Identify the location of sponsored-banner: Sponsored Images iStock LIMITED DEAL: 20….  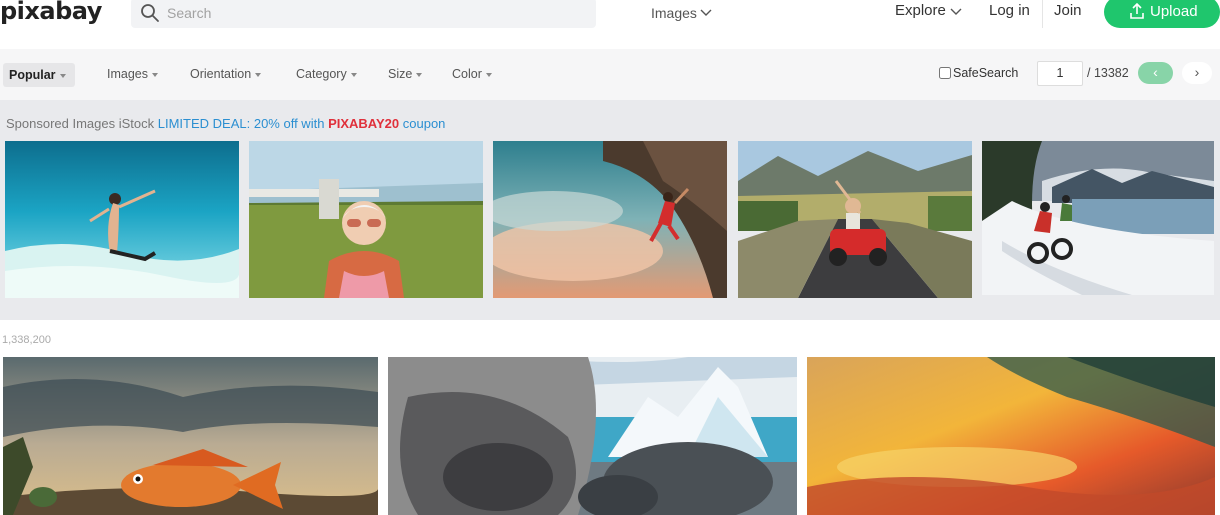
(225, 123).